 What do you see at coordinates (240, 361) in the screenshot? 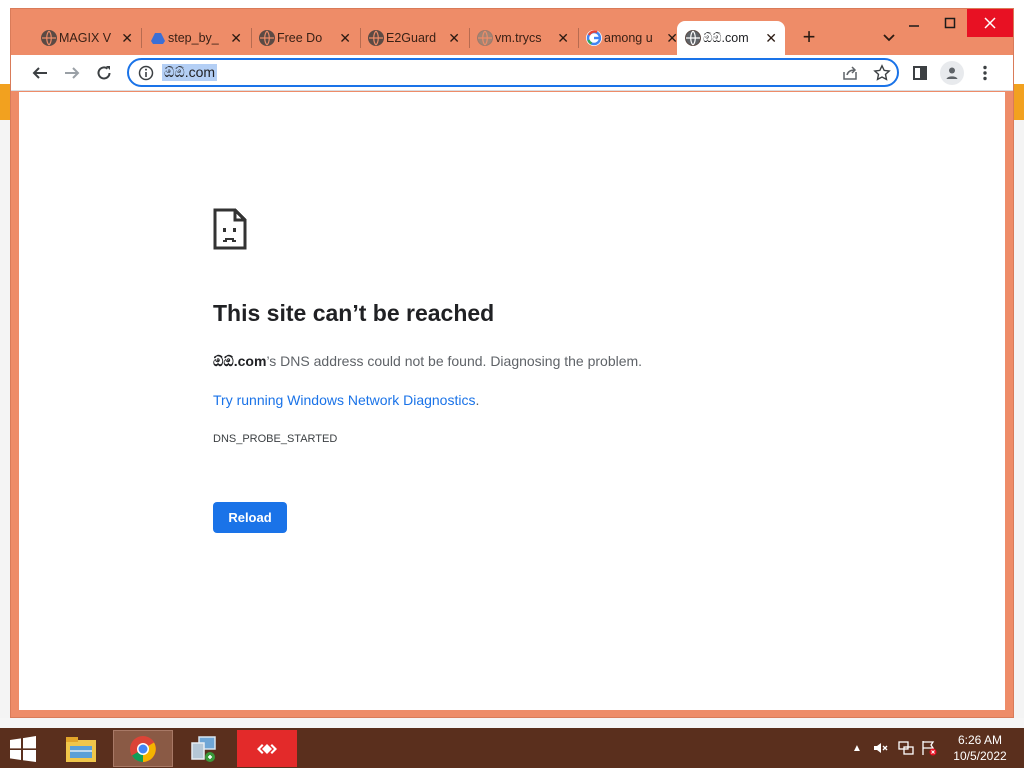
I see `error-domain: ඕඕ.com` at bounding box center [240, 361].